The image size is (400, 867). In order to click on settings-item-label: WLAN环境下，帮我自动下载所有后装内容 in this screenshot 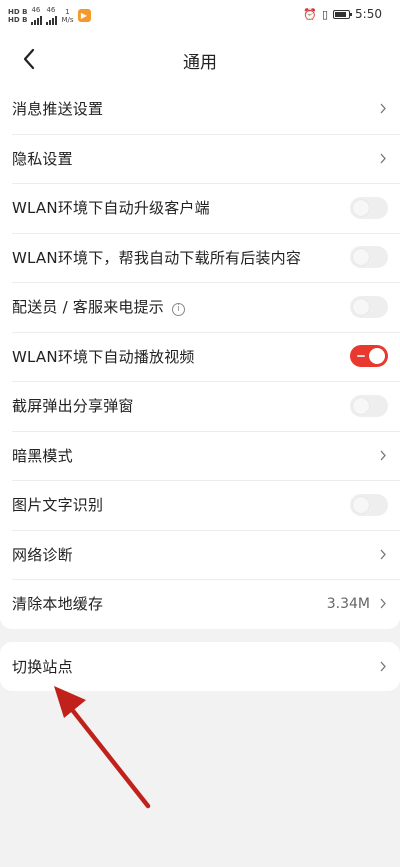, I will do `click(157, 257)`.